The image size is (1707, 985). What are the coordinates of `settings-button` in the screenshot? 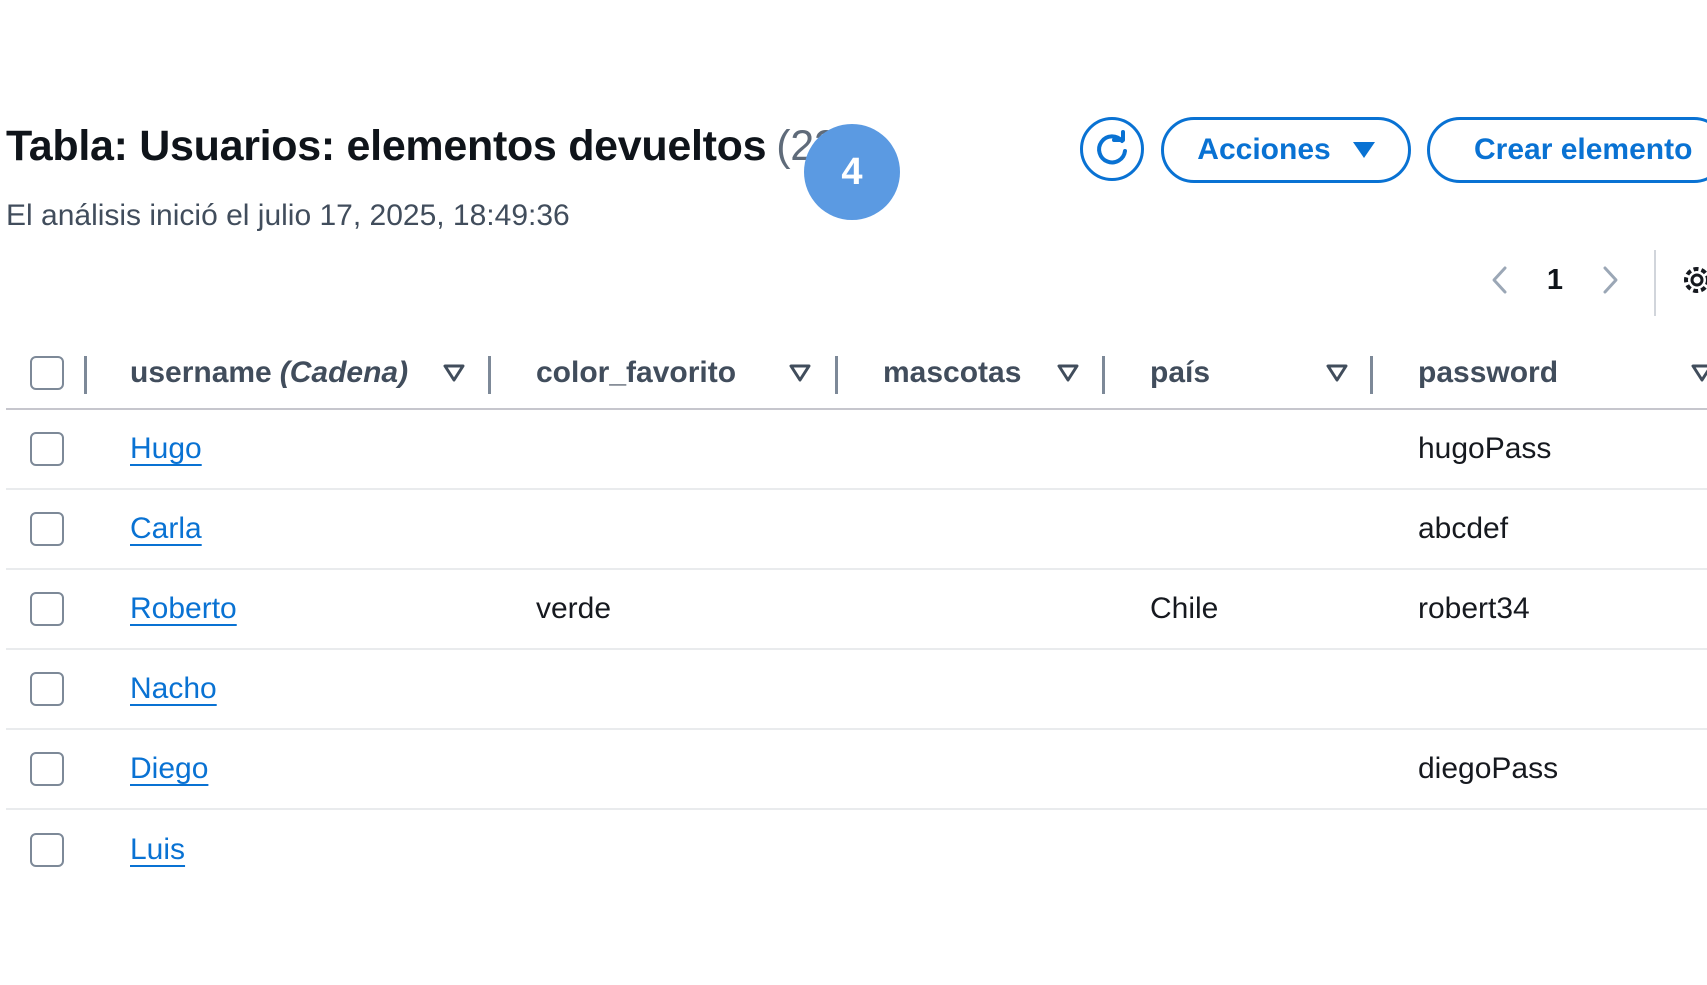 It's located at (1693, 282).